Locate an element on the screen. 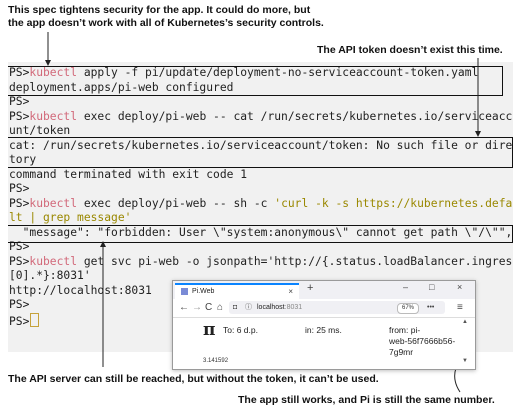  hamburger-menu-icon: ≡ is located at coordinates (460, 307).